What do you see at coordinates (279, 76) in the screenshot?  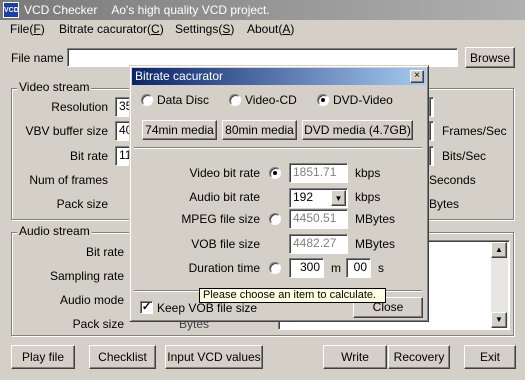 I see `dialog-title-bar: Bitrate cacurator ×` at bounding box center [279, 76].